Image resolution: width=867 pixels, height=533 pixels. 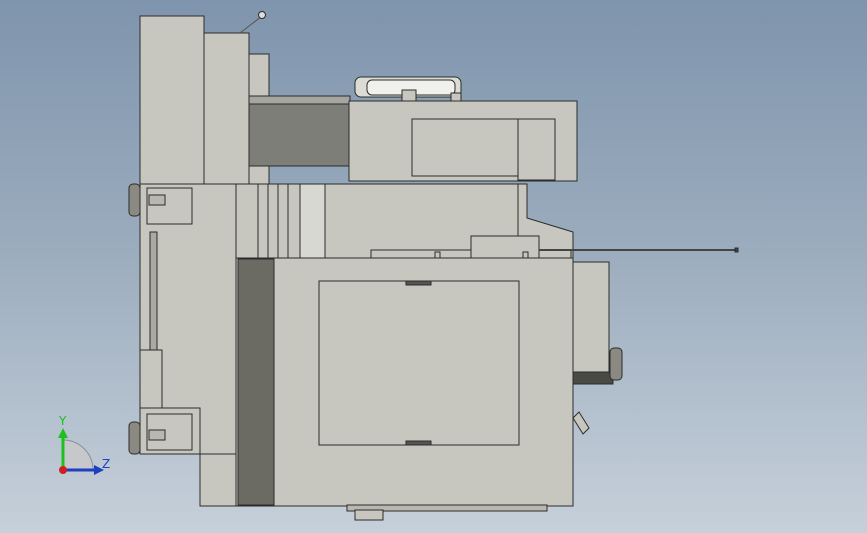 I want to click on triad-y-label: Y, so click(x=63, y=421).